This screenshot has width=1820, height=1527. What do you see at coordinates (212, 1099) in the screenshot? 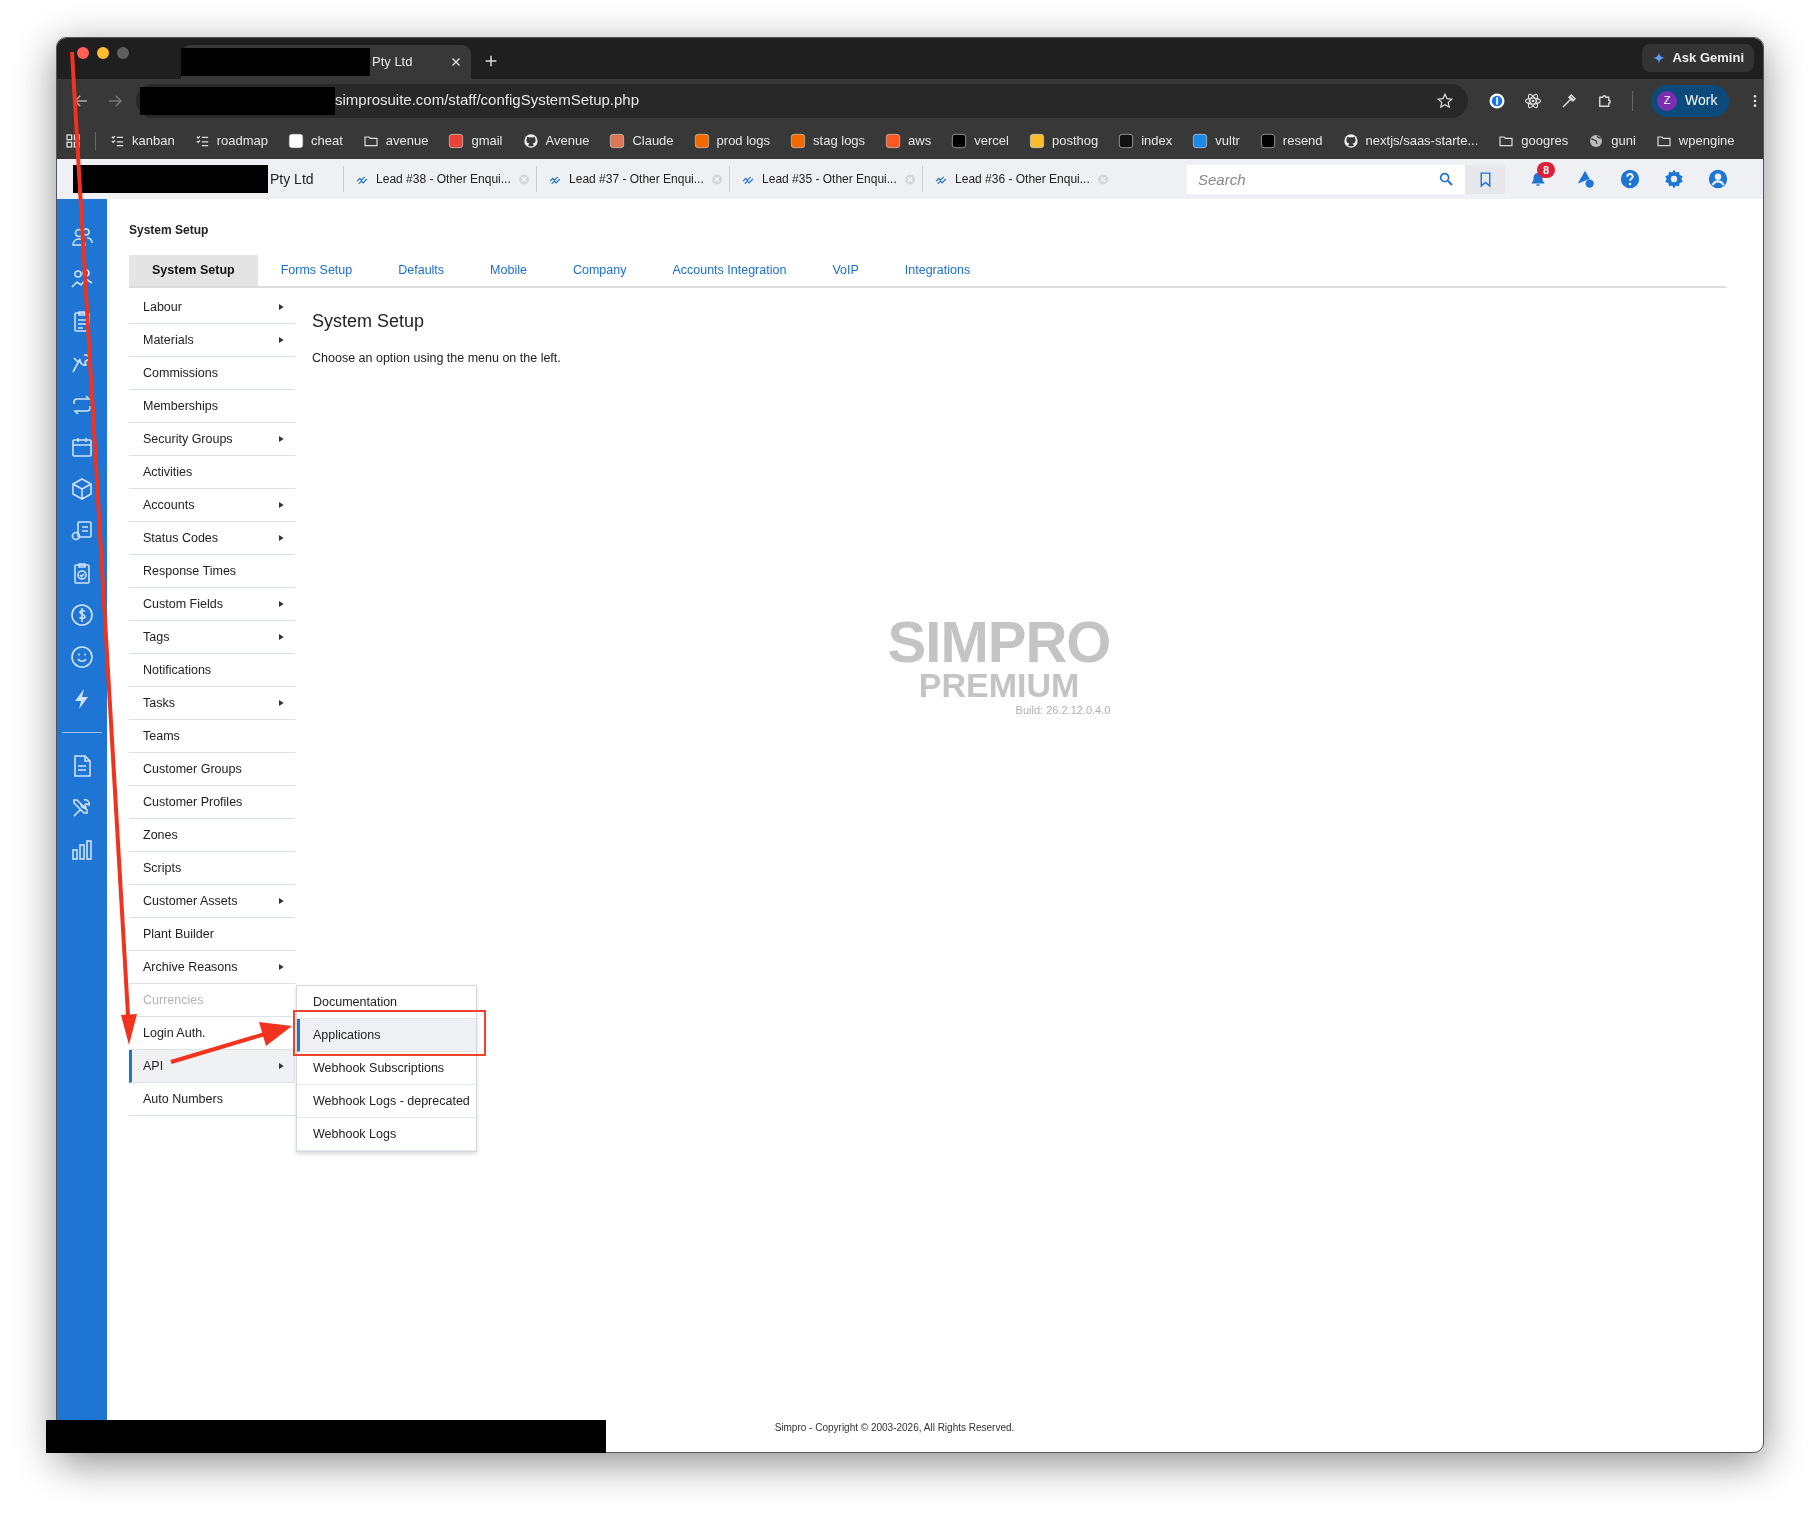
I see `menu-item: Auto Numbers` at bounding box center [212, 1099].